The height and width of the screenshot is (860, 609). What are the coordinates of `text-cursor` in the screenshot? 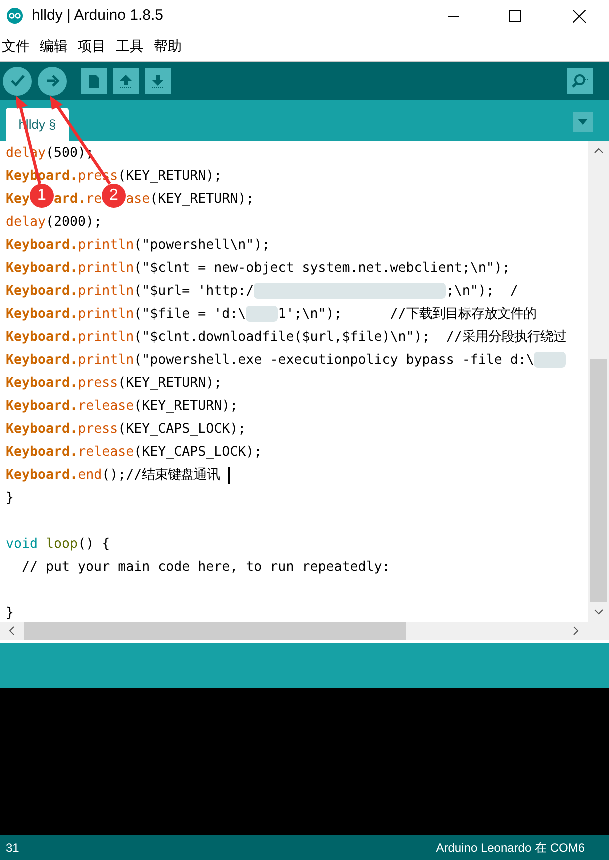 It's located at (229, 475).